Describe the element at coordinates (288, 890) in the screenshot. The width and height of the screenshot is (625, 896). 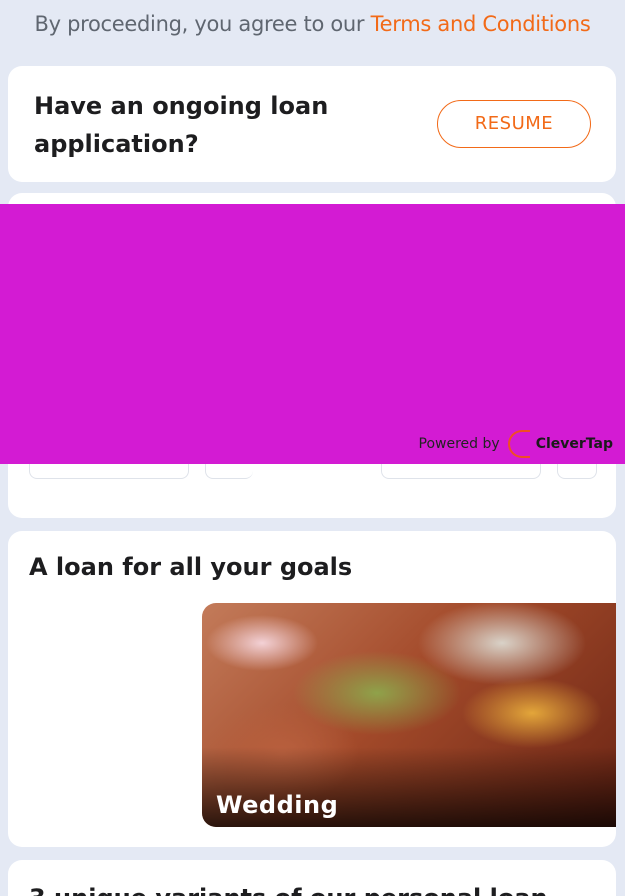
I see `variants-title: 3 unique variants of our personal loan` at that location.